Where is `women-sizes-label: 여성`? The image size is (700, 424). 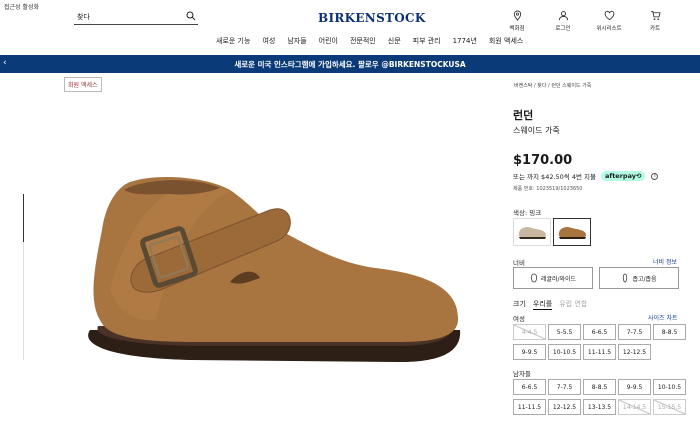
women-sizes-label: 여성 is located at coordinates (519, 319).